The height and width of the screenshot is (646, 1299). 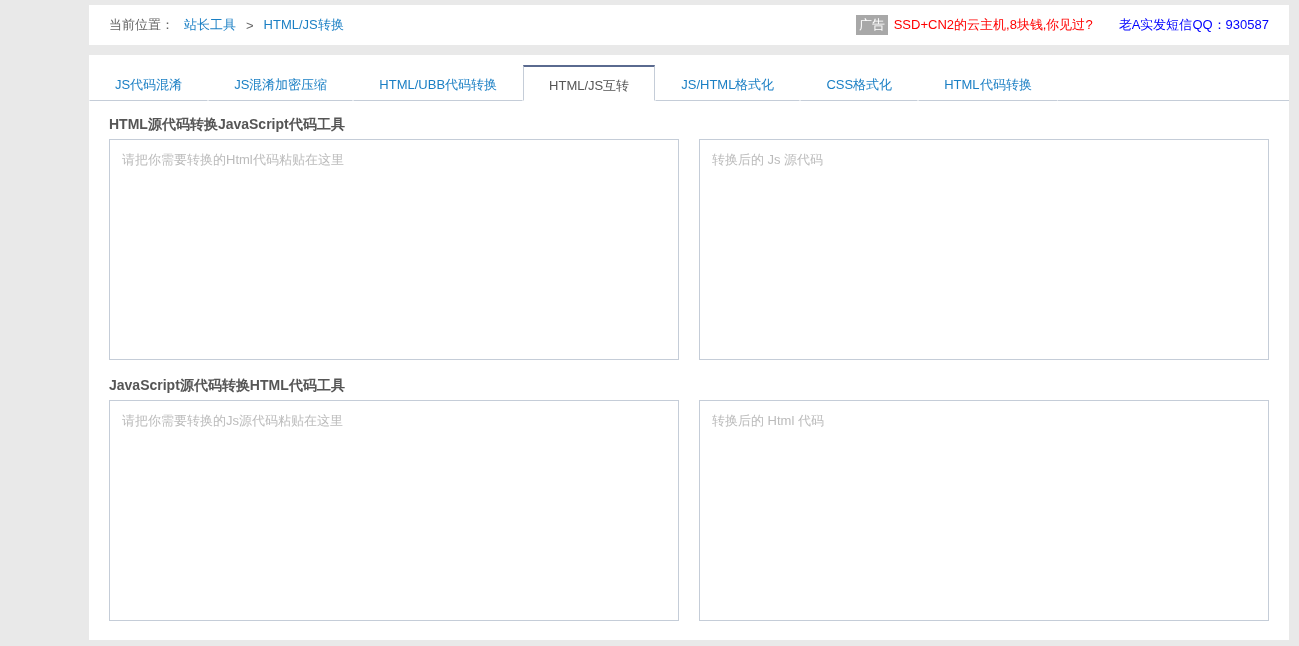 I want to click on breadcrumb-label: 当前位置：, so click(x=141, y=25).